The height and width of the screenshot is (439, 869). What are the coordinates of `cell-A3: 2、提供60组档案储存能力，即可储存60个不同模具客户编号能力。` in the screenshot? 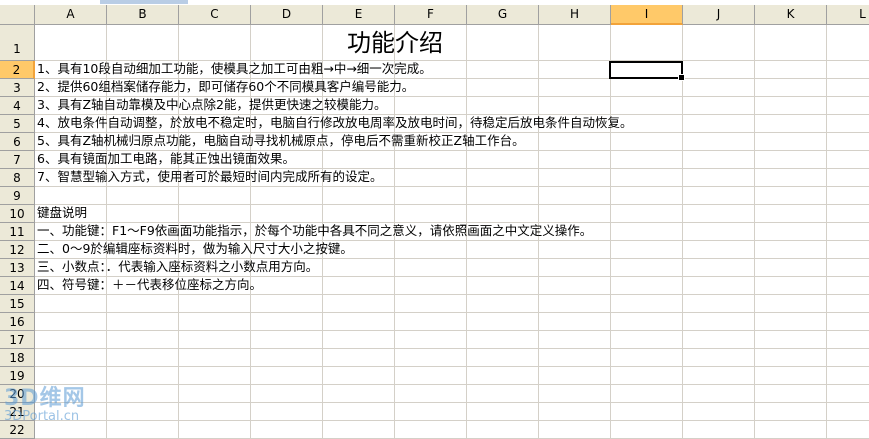 It's located at (225, 87).